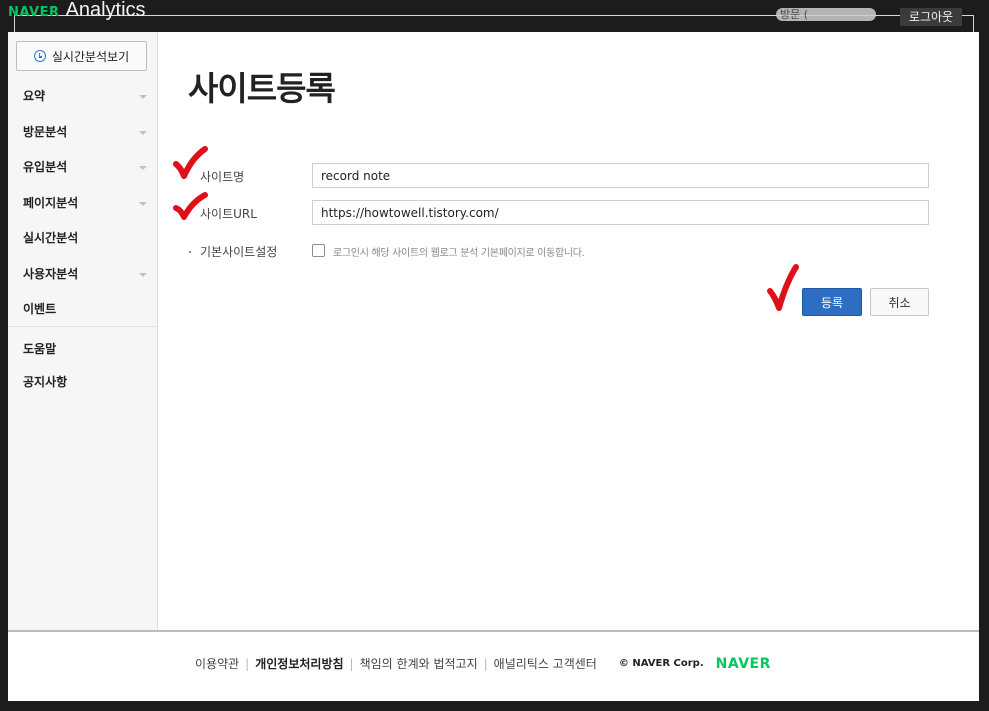 The height and width of the screenshot is (711, 989). I want to click on sidebar-item-notice: 공지사항, so click(82, 382).